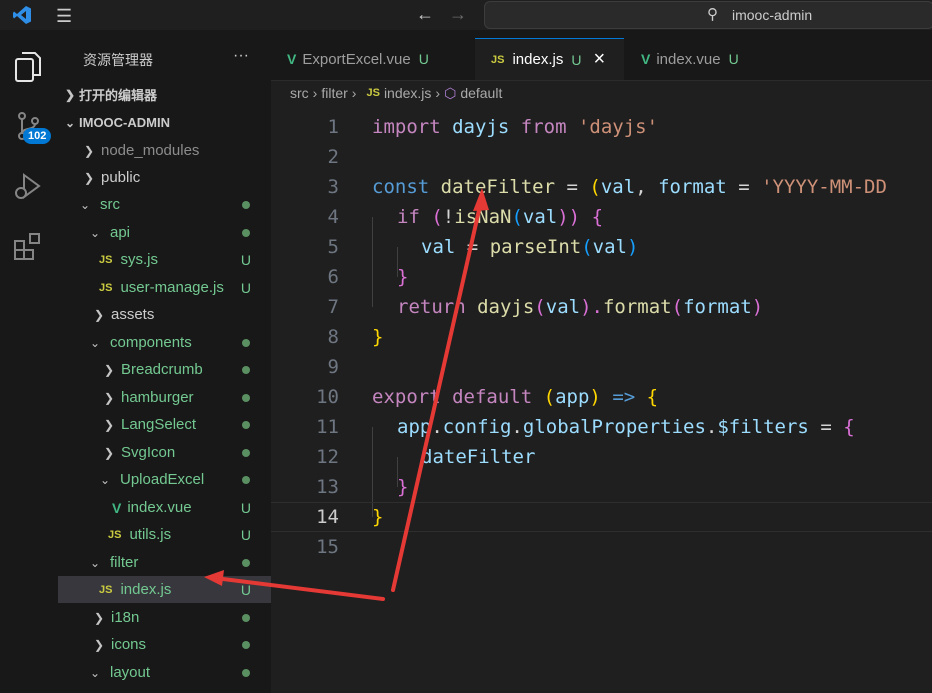 This screenshot has width=932, height=693. What do you see at coordinates (333, 367) in the screenshot?
I see `line-number: 9` at bounding box center [333, 367].